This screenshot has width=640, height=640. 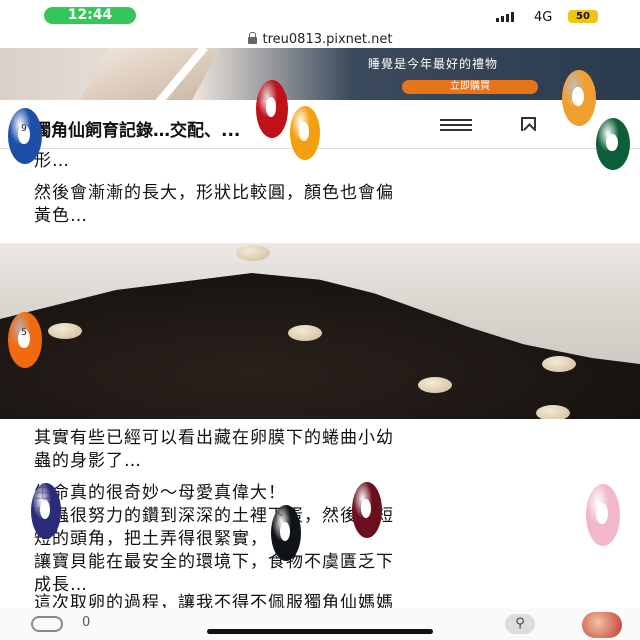 I want to click on ball-number: 5, so click(x=24, y=338).